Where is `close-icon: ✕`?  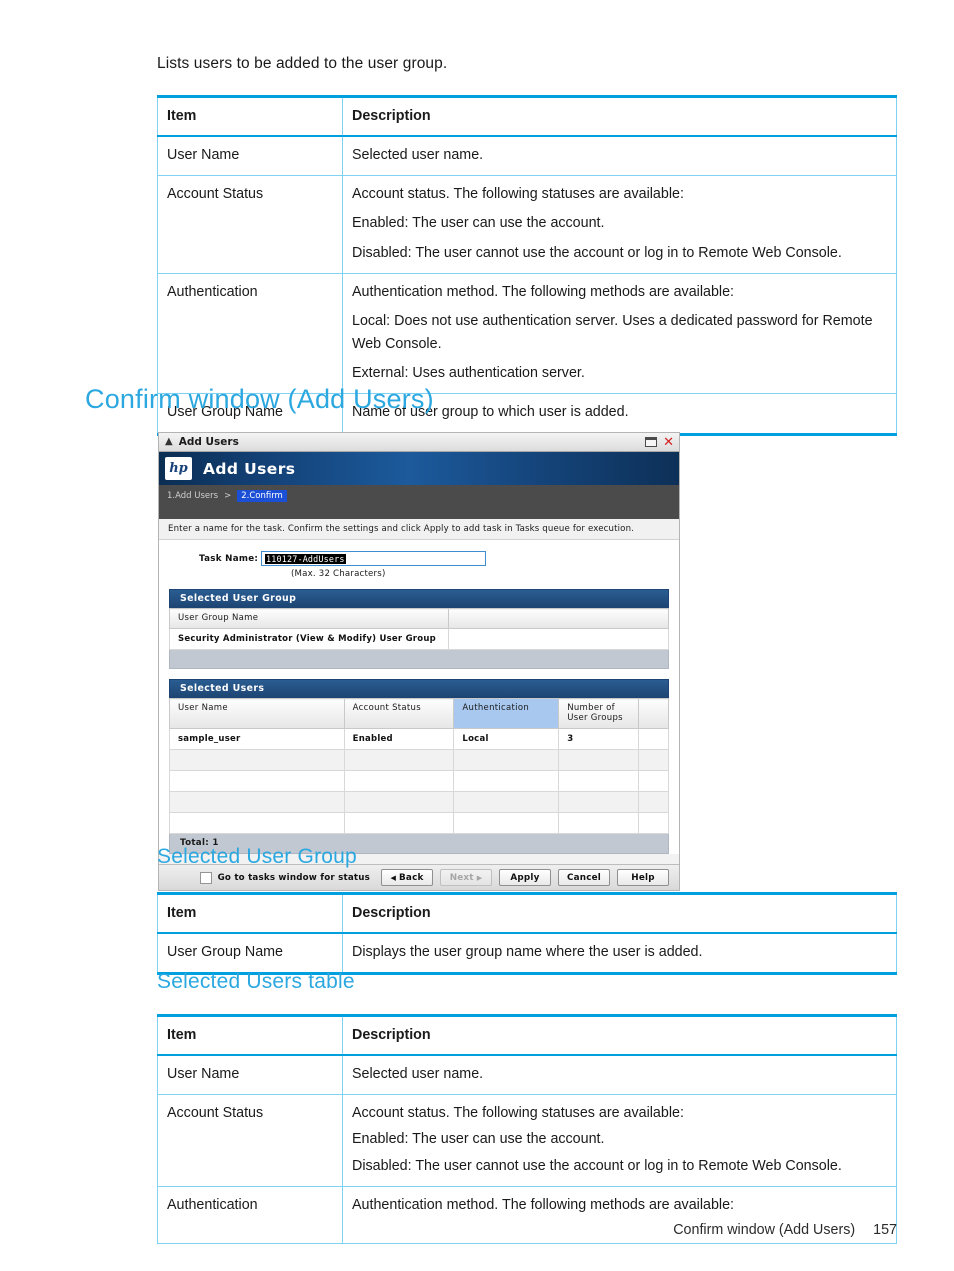 close-icon: ✕ is located at coordinates (668, 442).